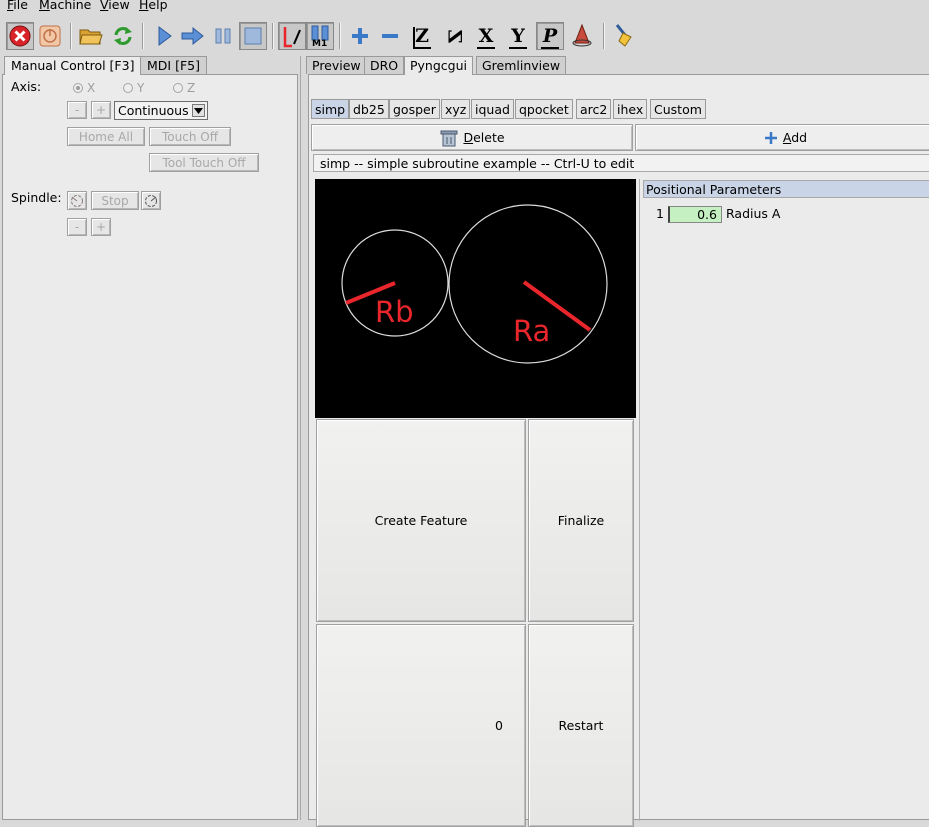 This screenshot has height=827, width=929. I want to click on spindle-speed-plus-button: +, so click(101, 227).